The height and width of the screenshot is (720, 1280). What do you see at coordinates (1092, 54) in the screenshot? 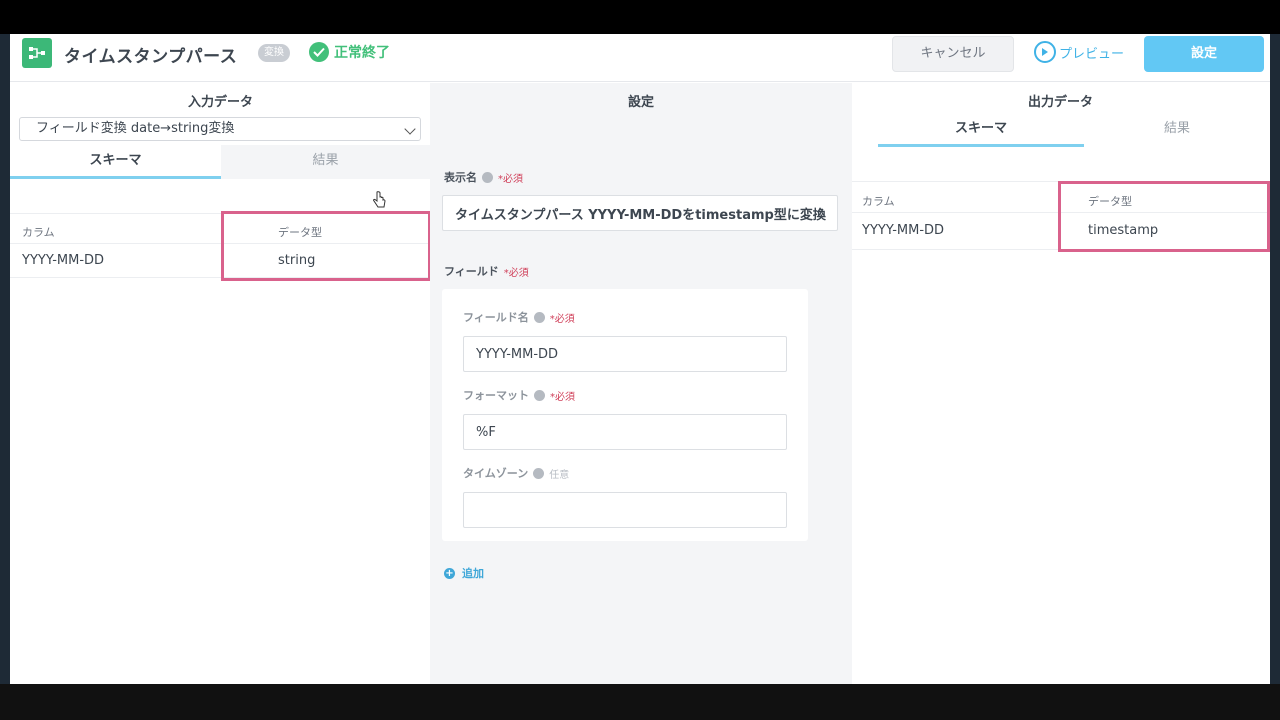
I see `preview-label: プレビュー` at bounding box center [1092, 54].